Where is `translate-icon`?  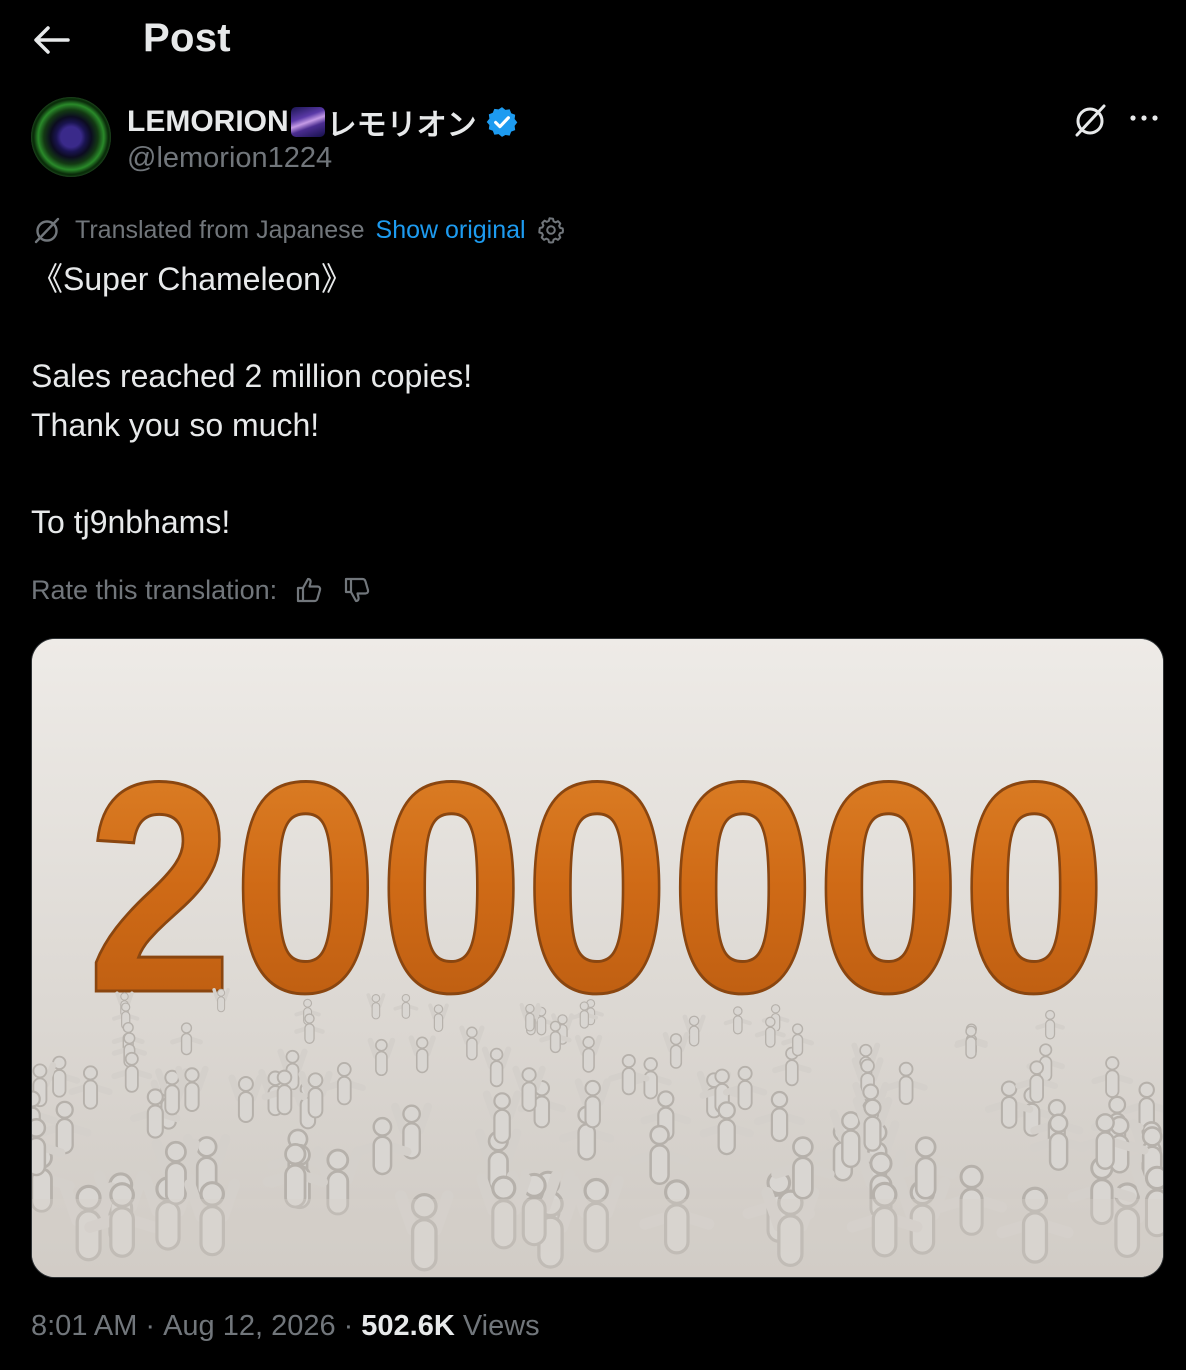 translate-icon is located at coordinates (47, 230).